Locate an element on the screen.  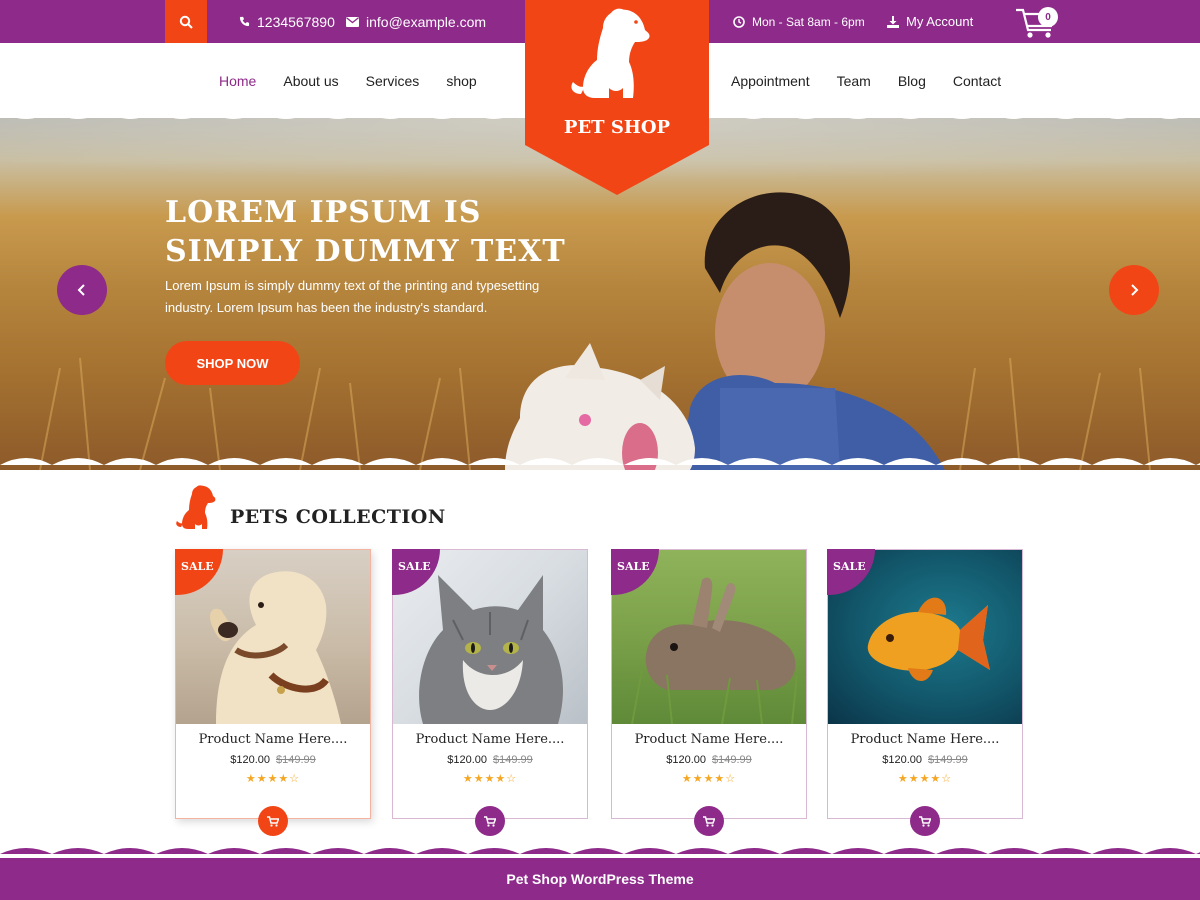
section-title: PETS COLLECTION is located at coordinates (338, 517).